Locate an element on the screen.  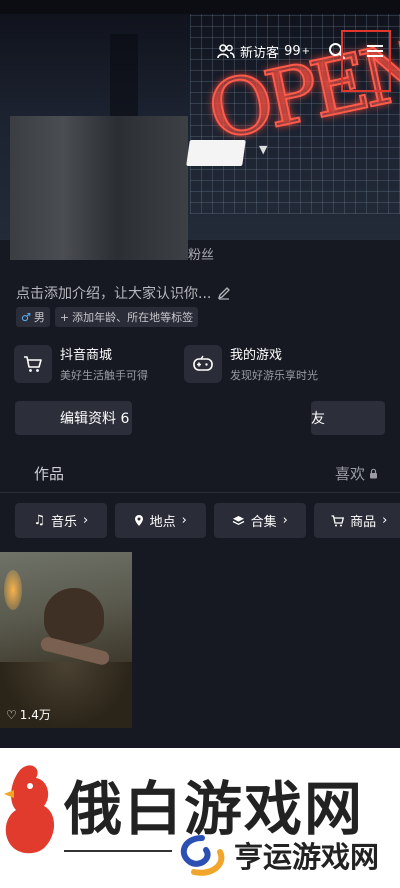
username-censored is located at coordinates (216, 153).